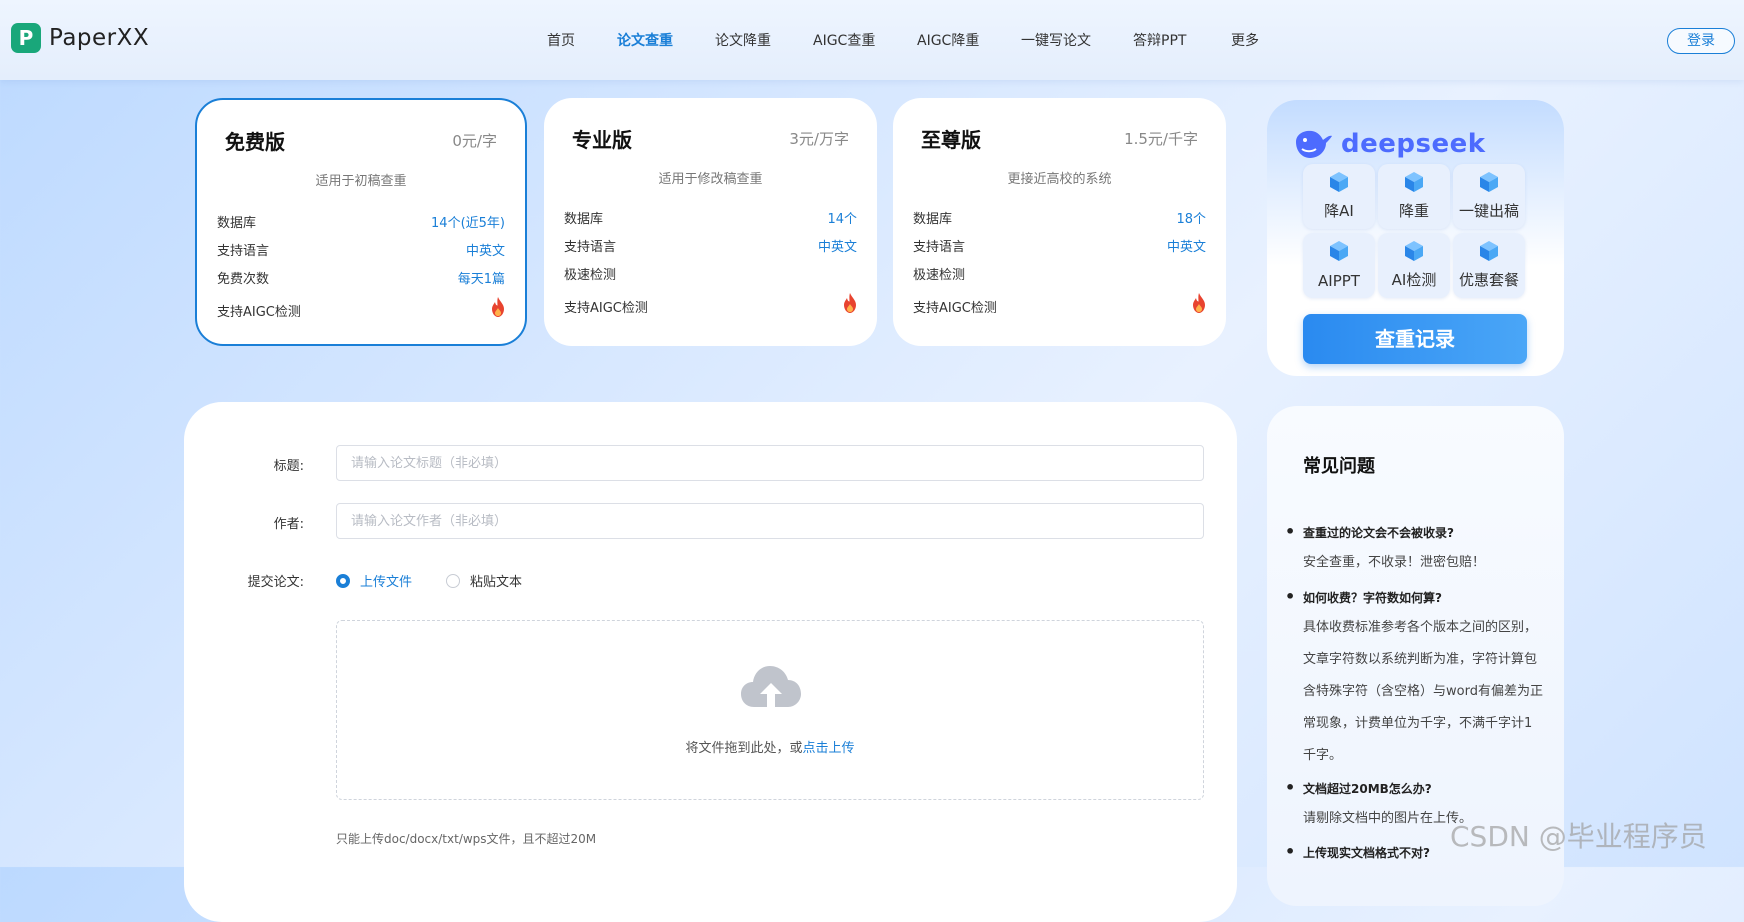  What do you see at coordinates (1059, 179) in the screenshot?
I see `plan-desc: 更接近高校的系统` at bounding box center [1059, 179].